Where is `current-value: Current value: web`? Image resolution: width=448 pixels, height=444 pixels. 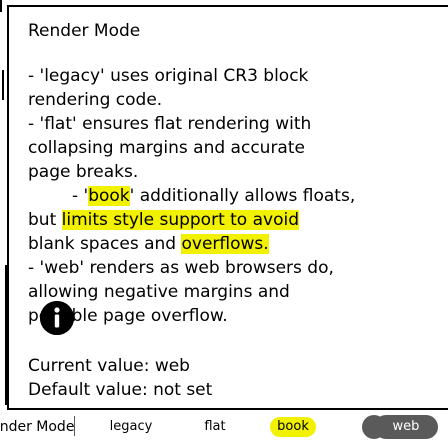 current-value: Current value: web is located at coordinates (109, 366).